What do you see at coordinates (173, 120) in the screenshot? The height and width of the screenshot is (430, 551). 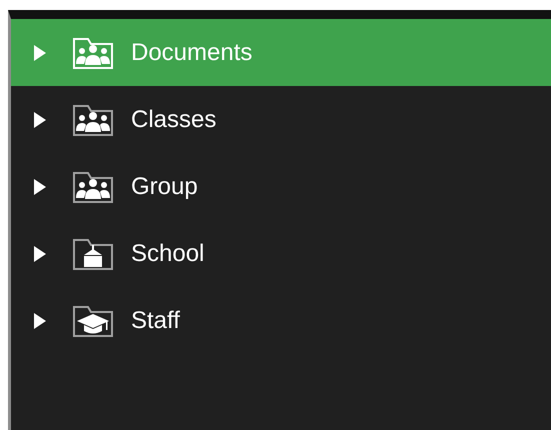 I see `tree-item-label: Classes` at bounding box center [173, 120].